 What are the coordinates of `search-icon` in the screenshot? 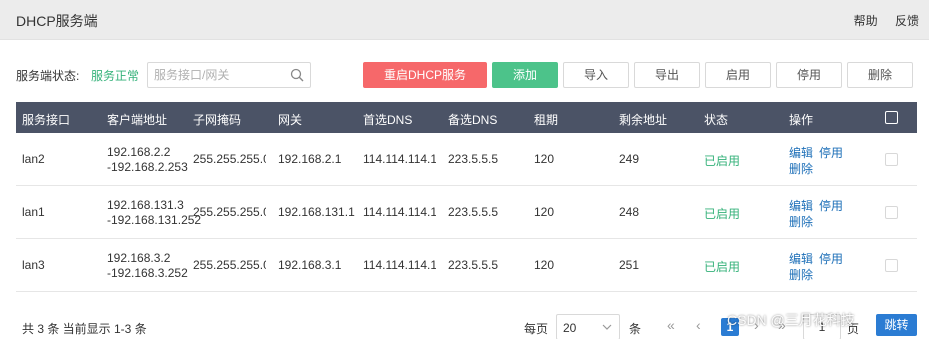 It's located at (297, 75).